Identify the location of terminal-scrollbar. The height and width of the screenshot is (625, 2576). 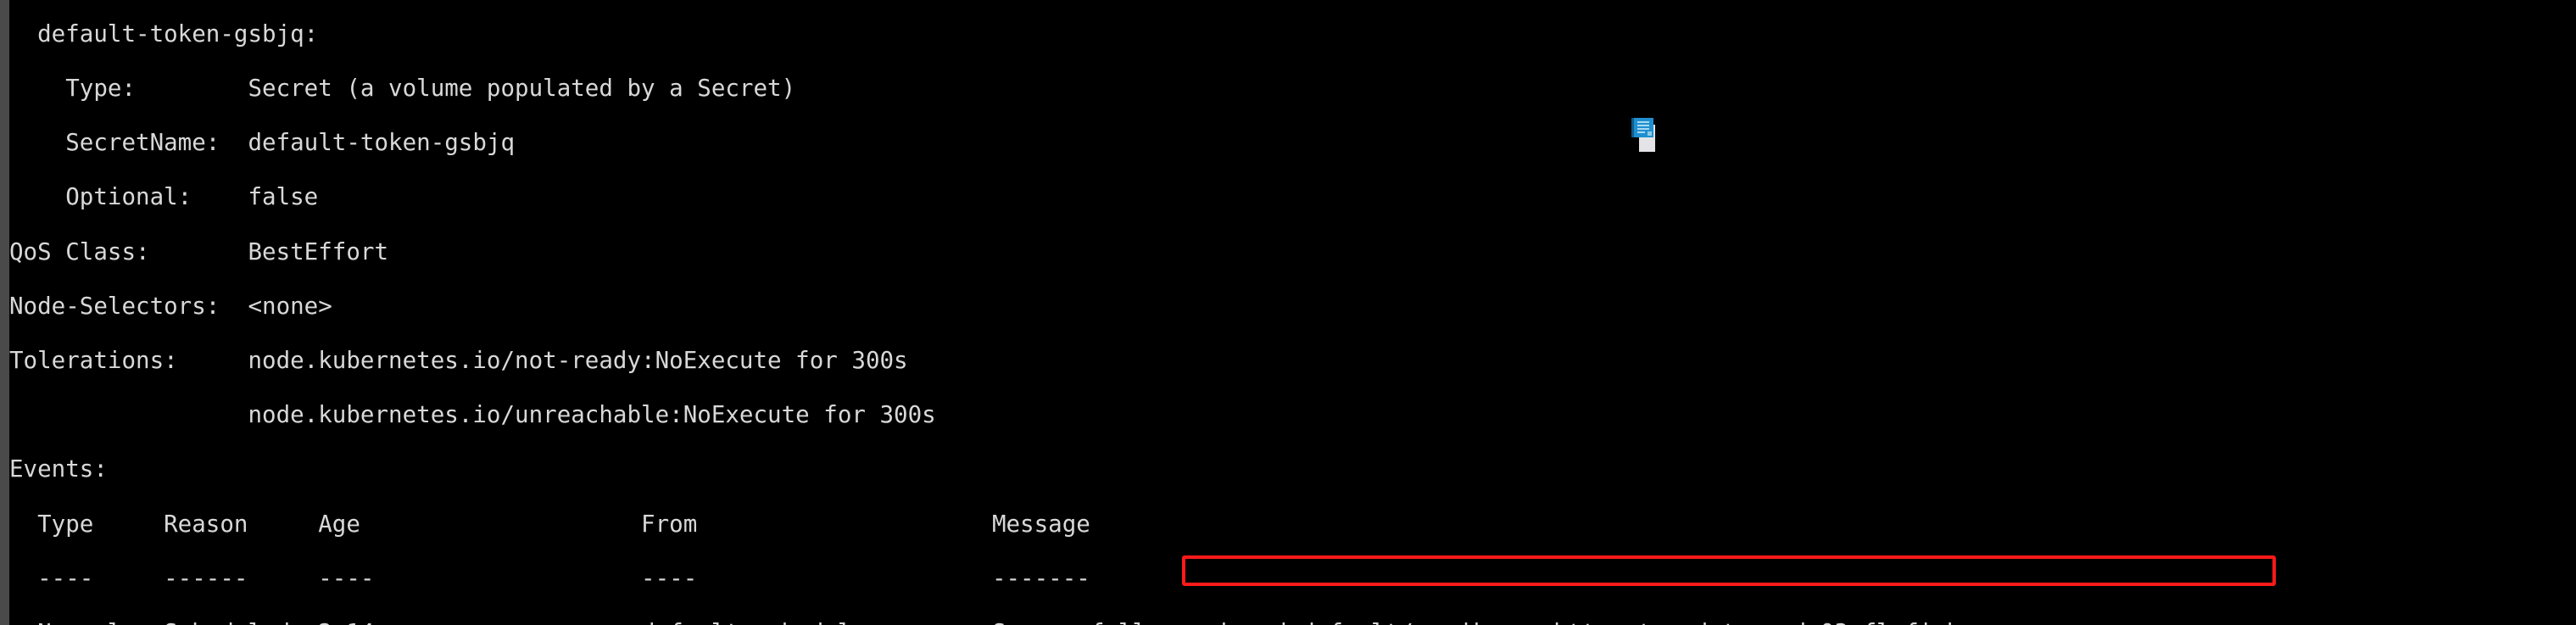
(4, 312).